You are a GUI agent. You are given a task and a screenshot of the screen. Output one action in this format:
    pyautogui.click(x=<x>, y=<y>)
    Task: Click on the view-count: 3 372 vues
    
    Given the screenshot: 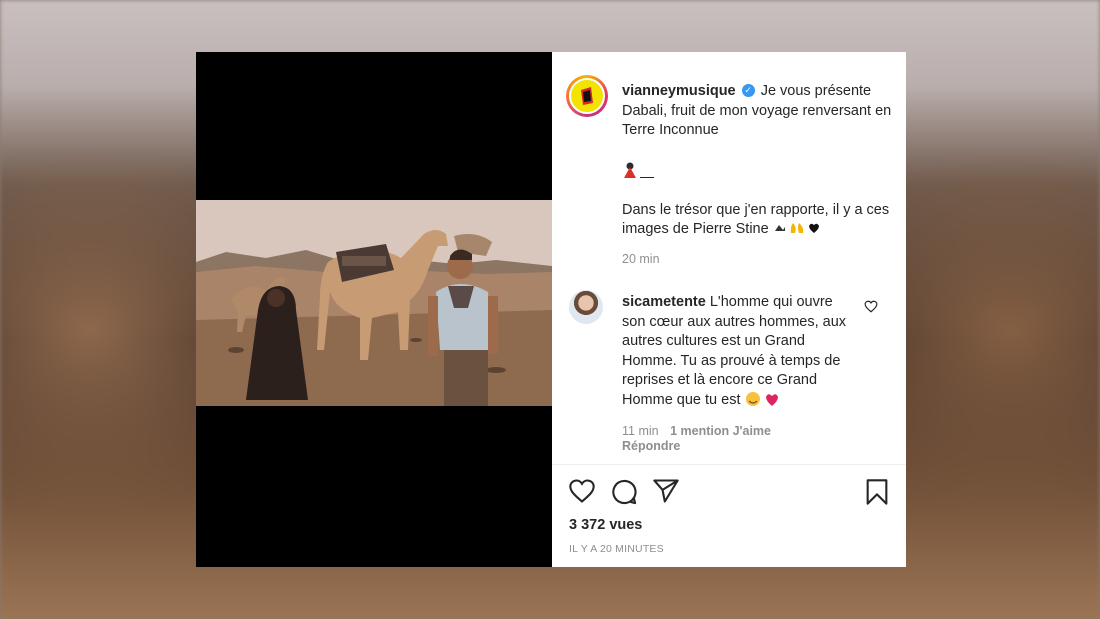 What is the action you would take?
    pyautogui.click(x=605, y=525)
    